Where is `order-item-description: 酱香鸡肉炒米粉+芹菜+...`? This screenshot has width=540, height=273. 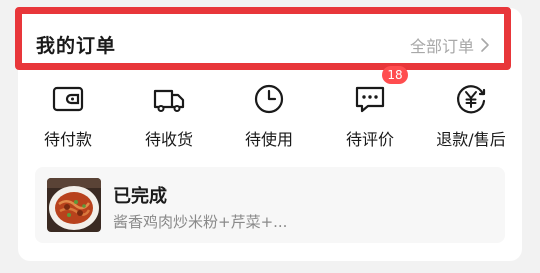 order-item-description: 酱香鸡肉炒米粉+芹菜+... is located at coordinates (200, 222).